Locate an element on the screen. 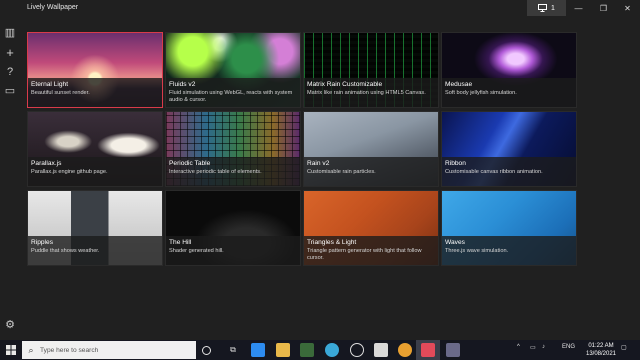 The height and width of the screenshot is (360, 640). wallpaper-card-eternal-light: Eternal Light Beautiful sunset render. is located at coordinates (95, 70).